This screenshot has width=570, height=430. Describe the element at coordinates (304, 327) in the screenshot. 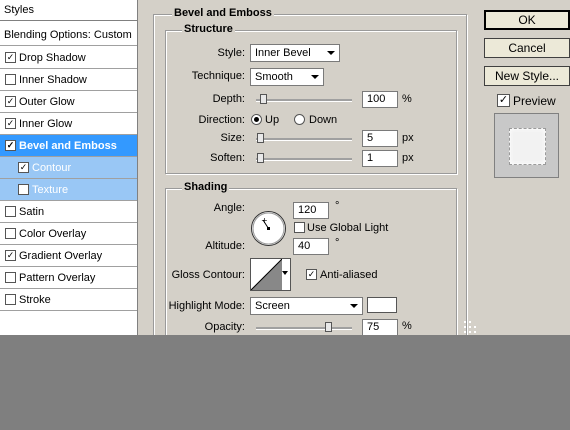

I see `opacity-slider` at that location.